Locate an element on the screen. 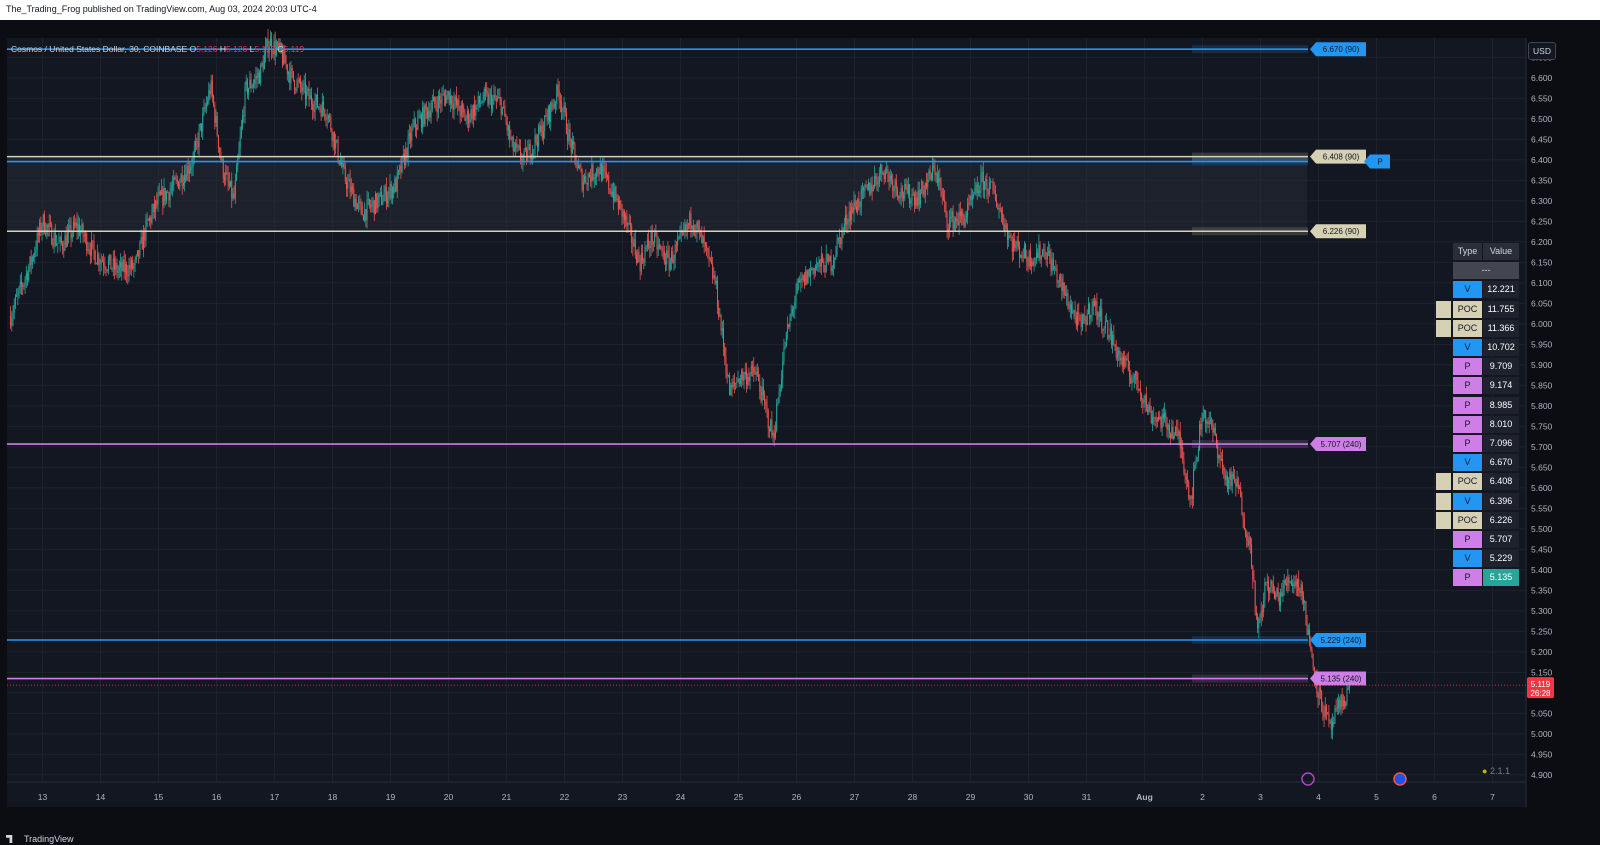 This screenshot has width=1600, height=845. x-tick-label: 13 is located at coordinates (43, 797).